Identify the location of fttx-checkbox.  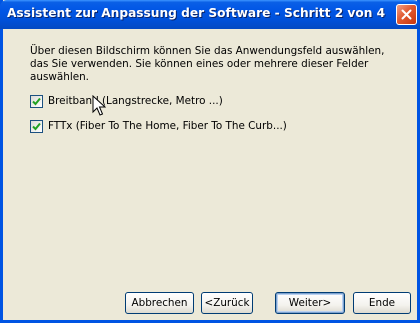
(36, 126).